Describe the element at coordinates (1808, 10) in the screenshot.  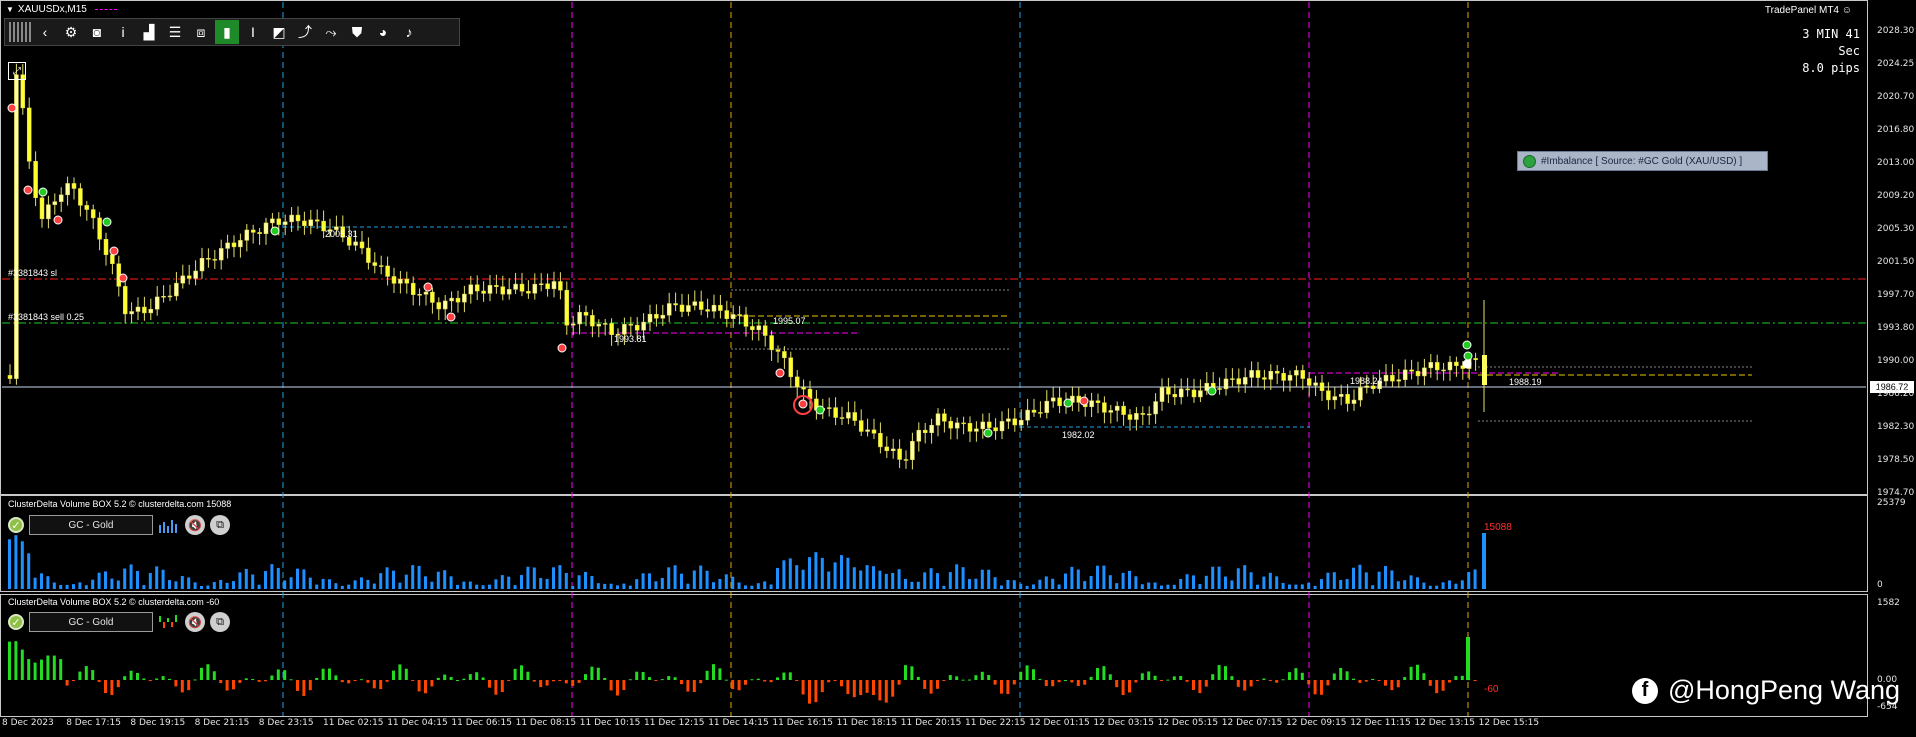
I see `tradepanel-label: TradePanel MT4 ☺` at that location.